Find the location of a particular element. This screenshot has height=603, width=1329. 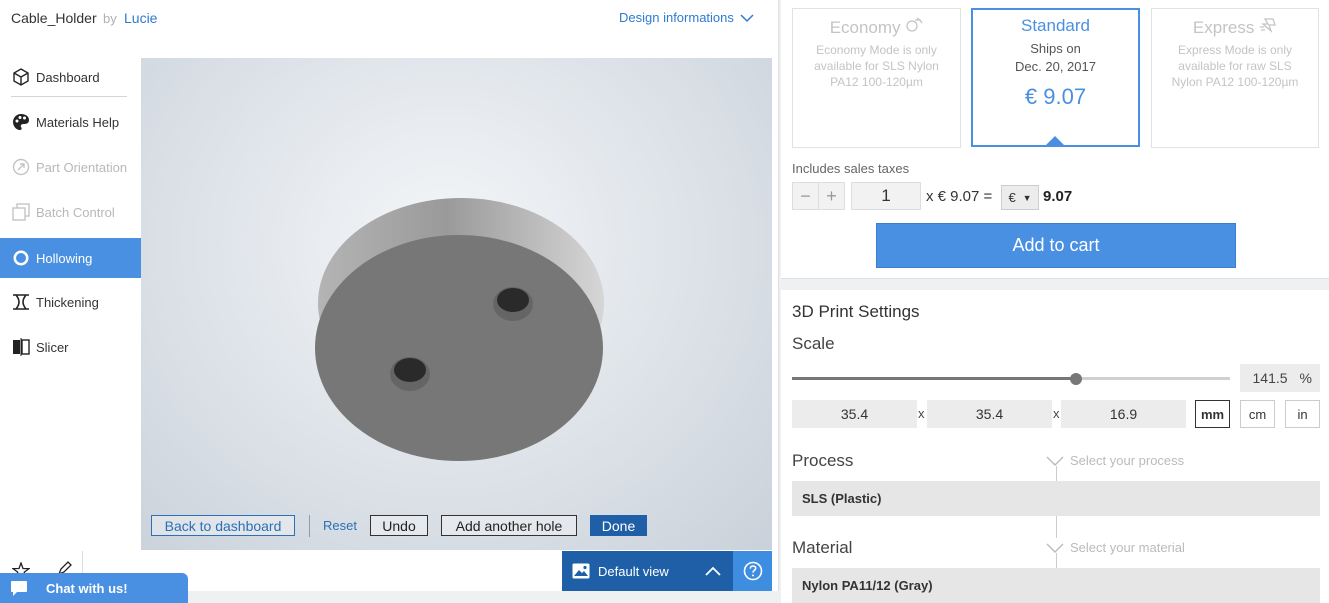

unit-mm-button: mm is located at coordinates (1212, 414).